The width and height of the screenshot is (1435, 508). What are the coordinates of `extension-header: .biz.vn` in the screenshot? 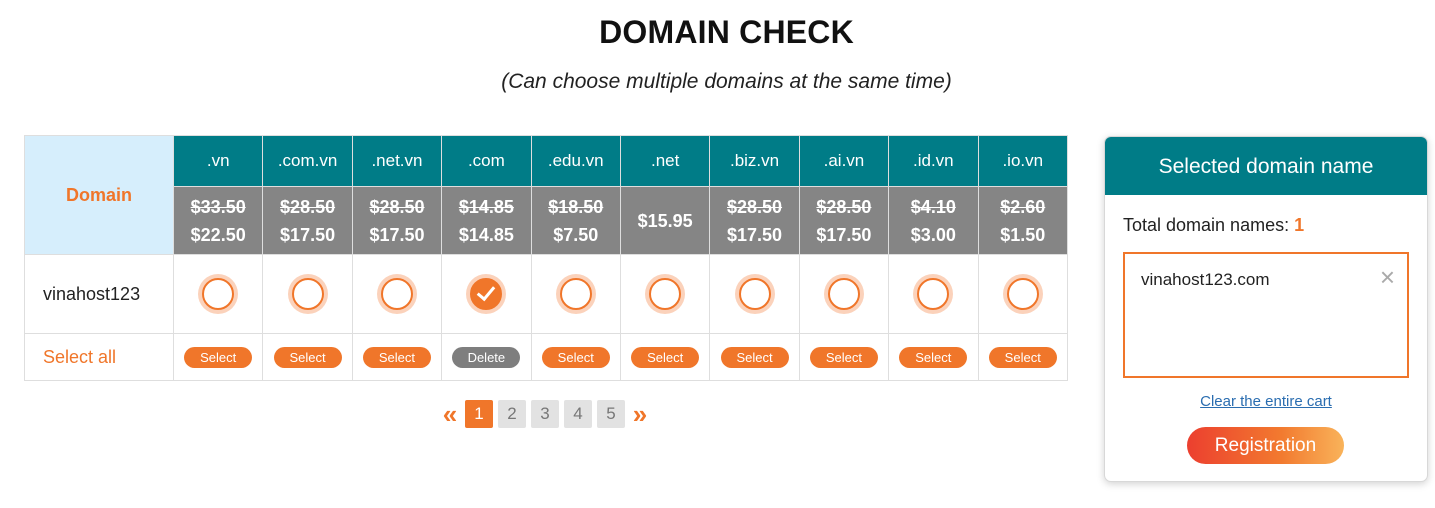 It's located at (754, 161).